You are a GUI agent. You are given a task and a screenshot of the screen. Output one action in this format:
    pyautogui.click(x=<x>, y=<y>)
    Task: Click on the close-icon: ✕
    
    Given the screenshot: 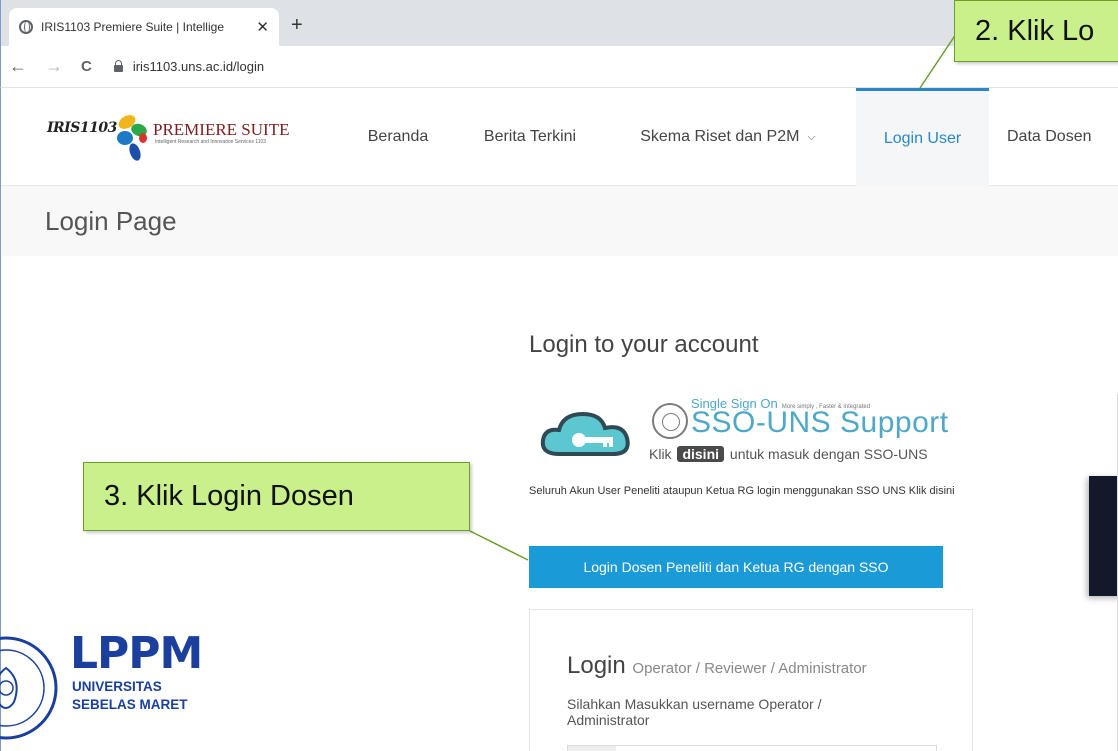 What is the action you would take?
    pyautogui.click(x=262, y=27)
    